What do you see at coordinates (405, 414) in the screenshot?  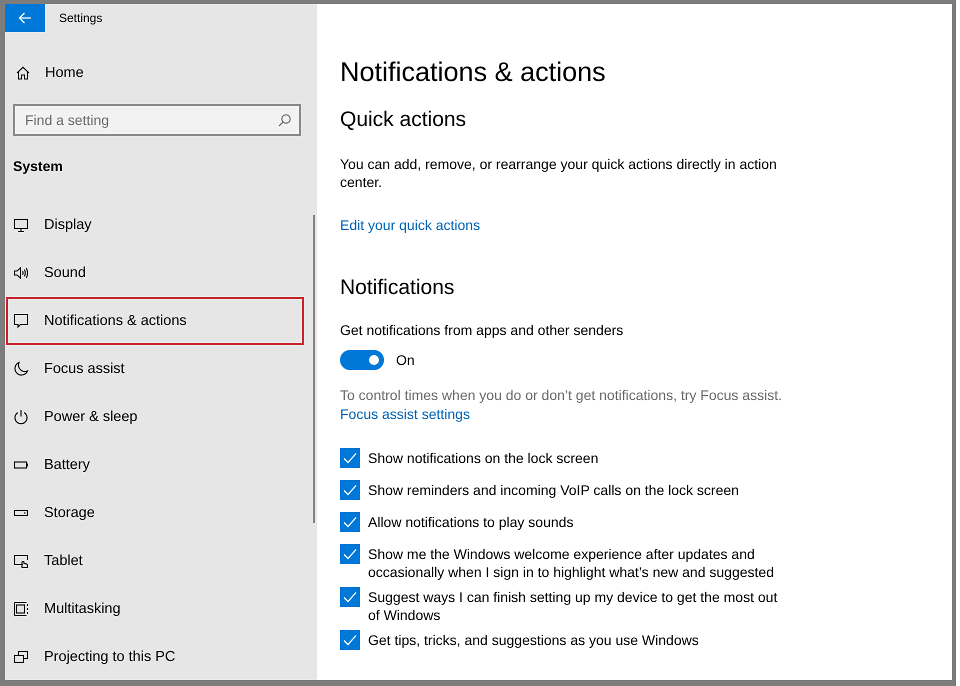 I see `text-link: Focus assist settings` at bounding box center [405, 414].